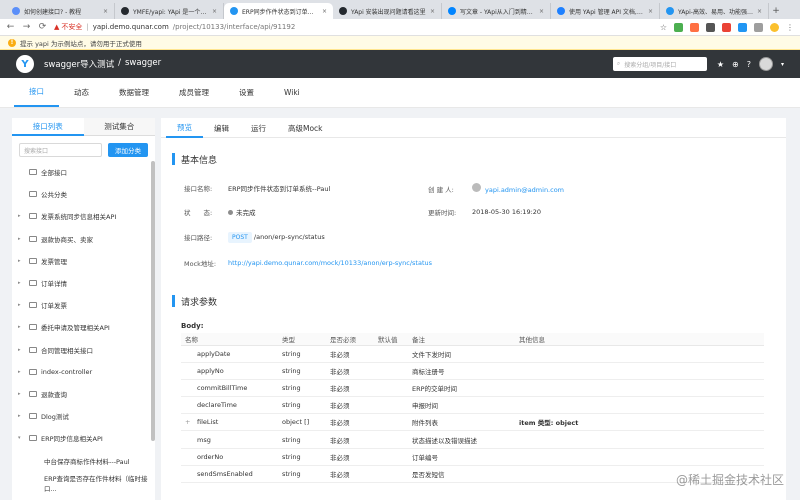  I want to click on project-nav-item: 接口, so click(36, 92).